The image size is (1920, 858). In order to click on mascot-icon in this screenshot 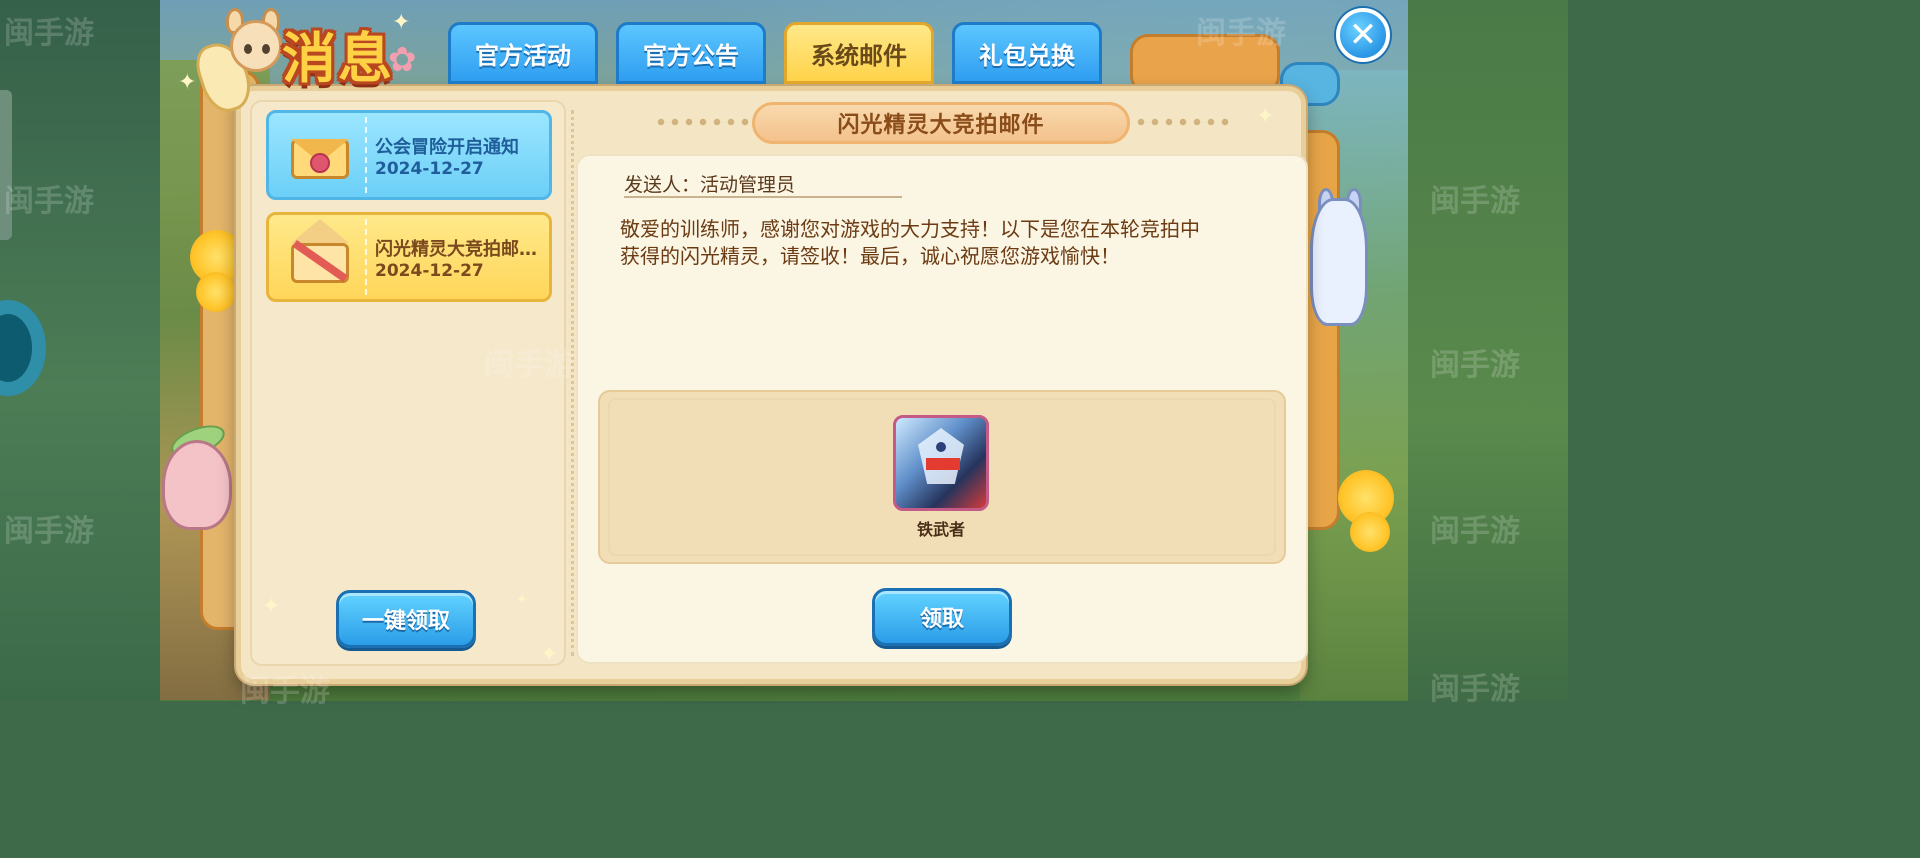, I will do `click(236, 62)`.